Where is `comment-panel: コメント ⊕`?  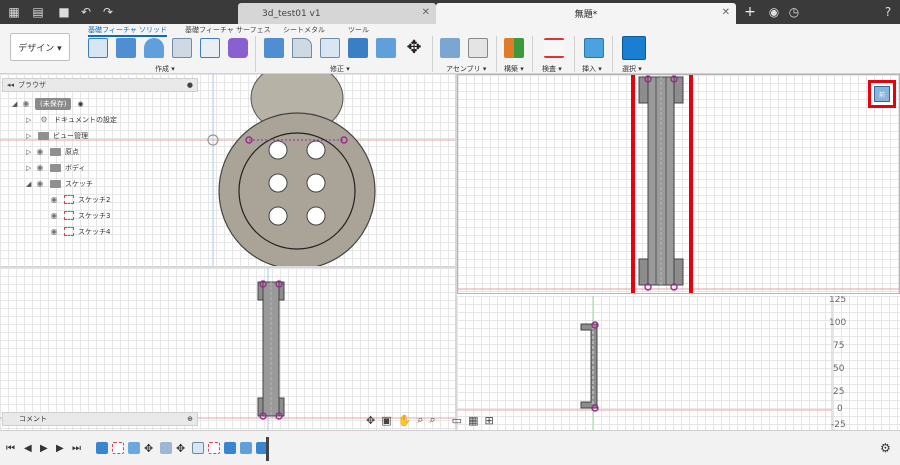 comment-panel: コメント ⊕ is located at coordinates (100, 419).